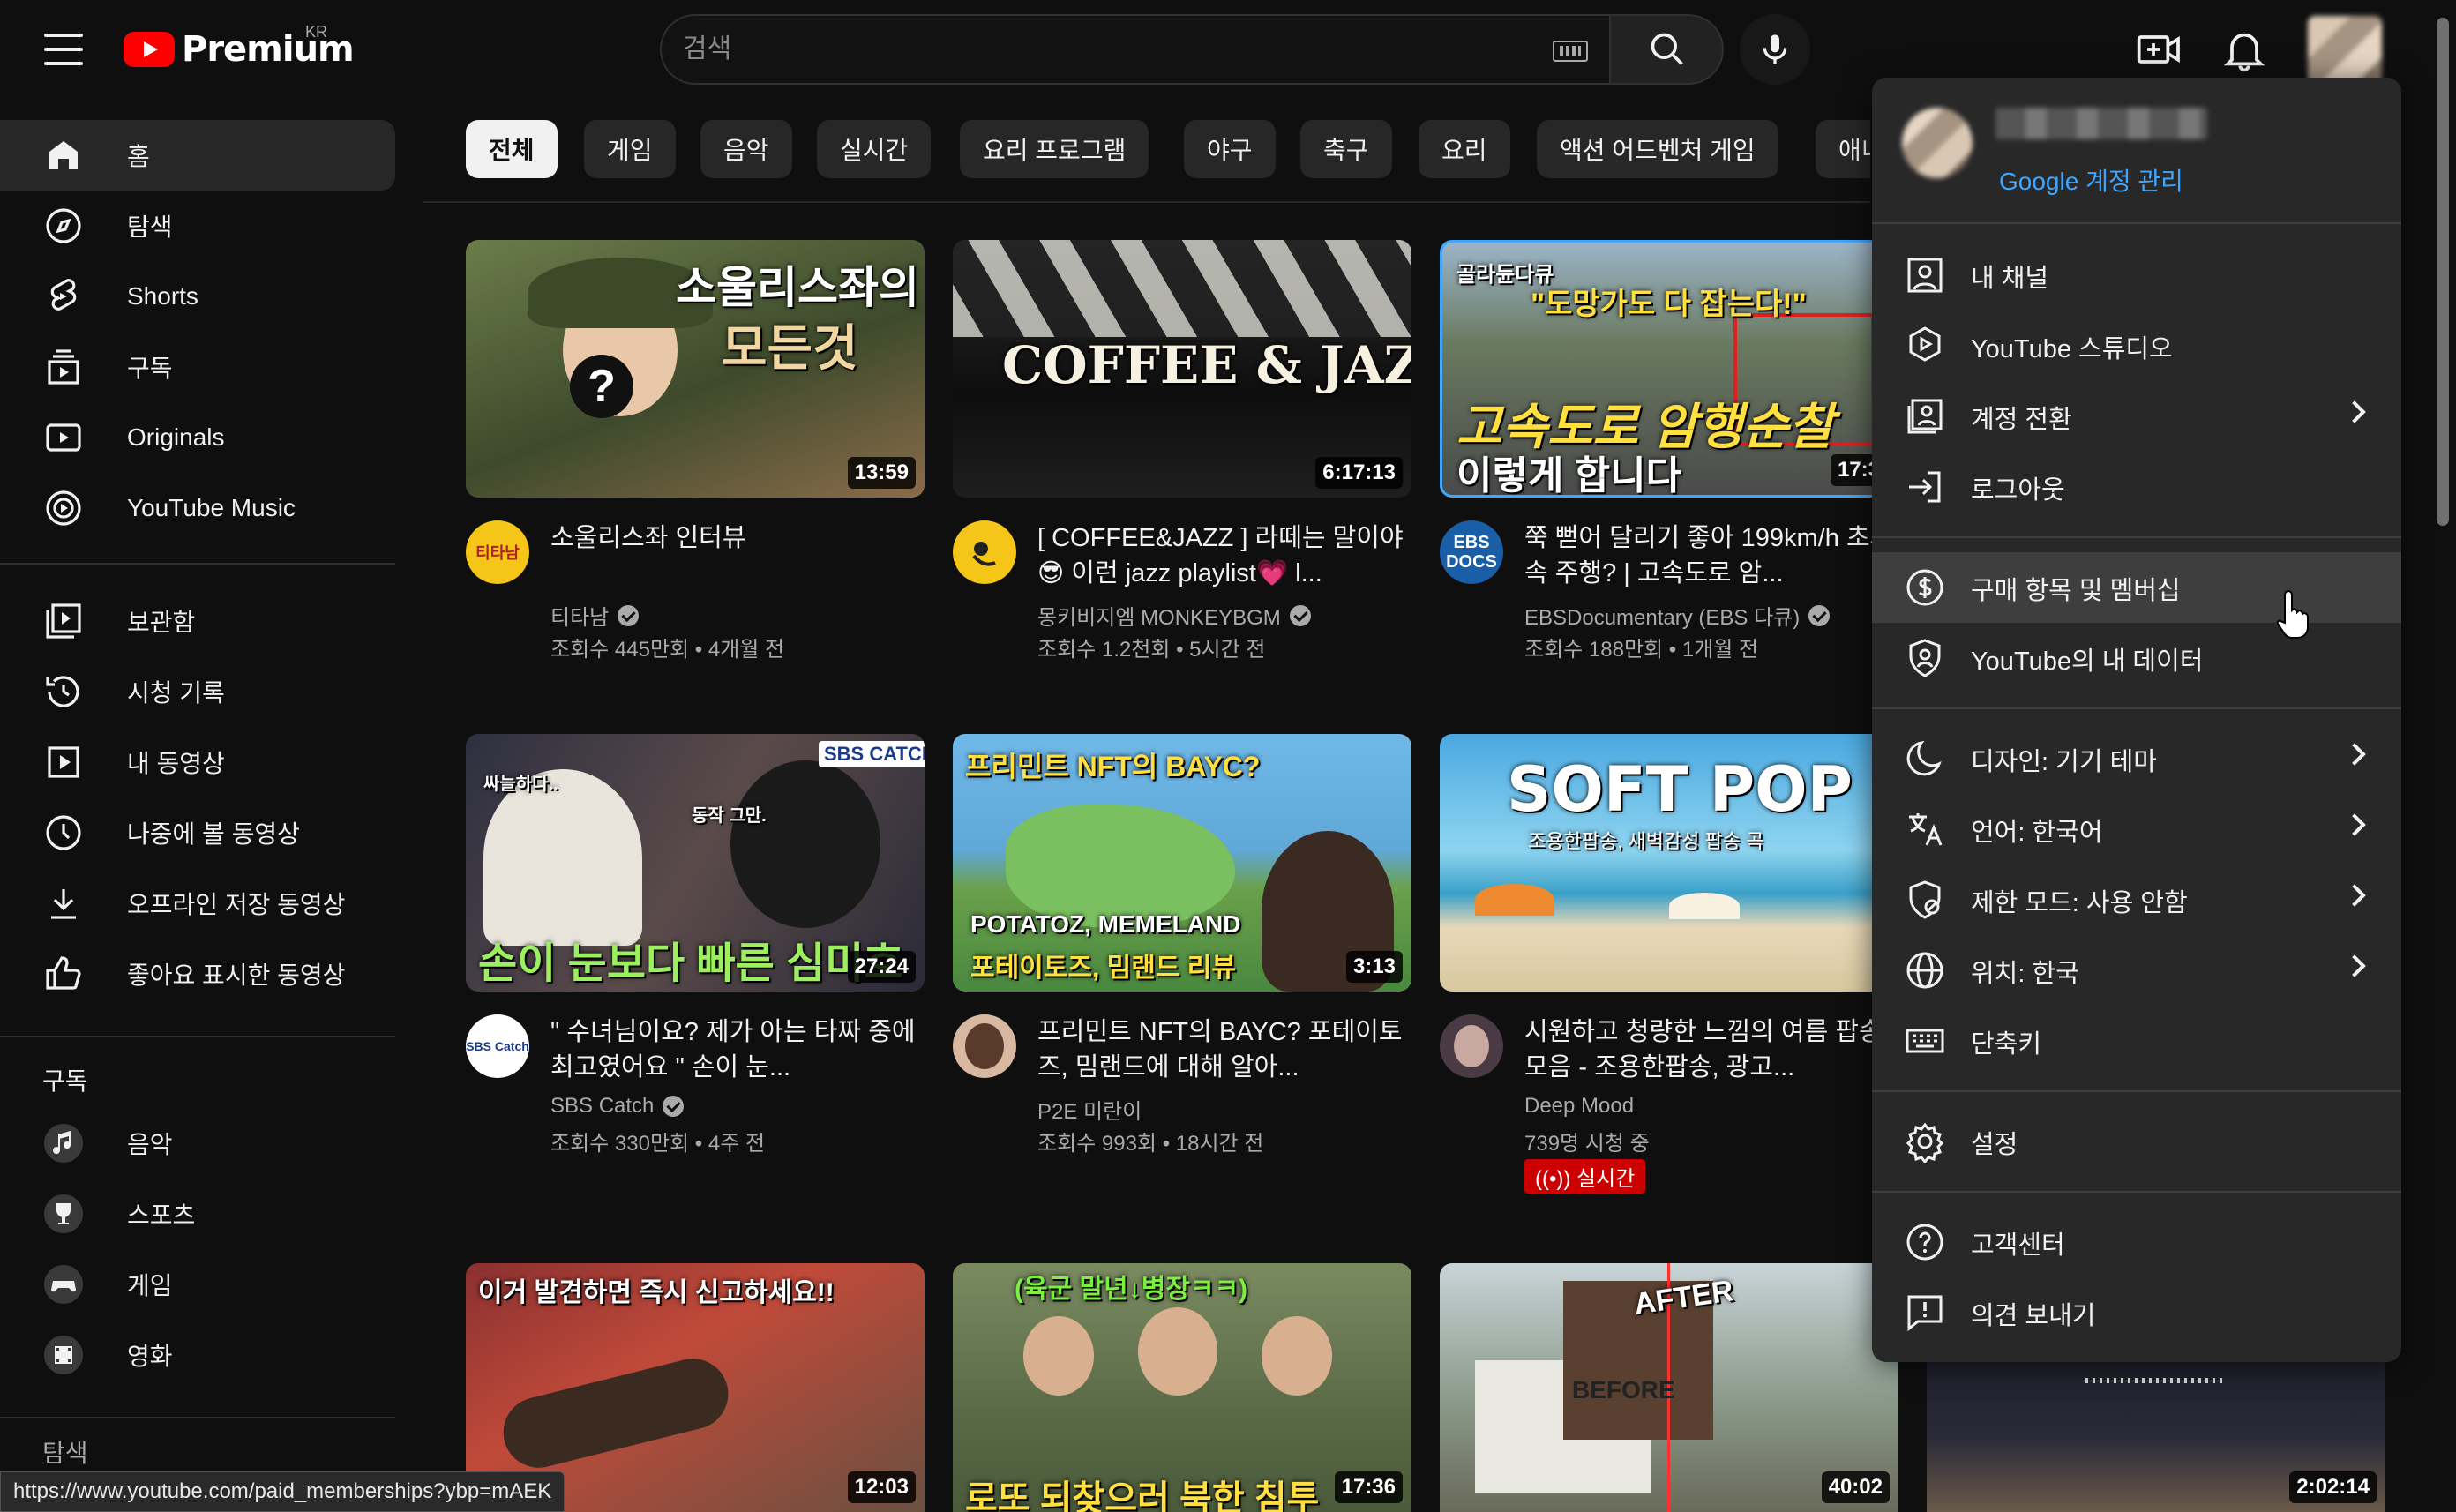 The height and width of the screenshot is (1512, 2456). I want to click on channel-name: Deep Mood, so click(1579, 1106).